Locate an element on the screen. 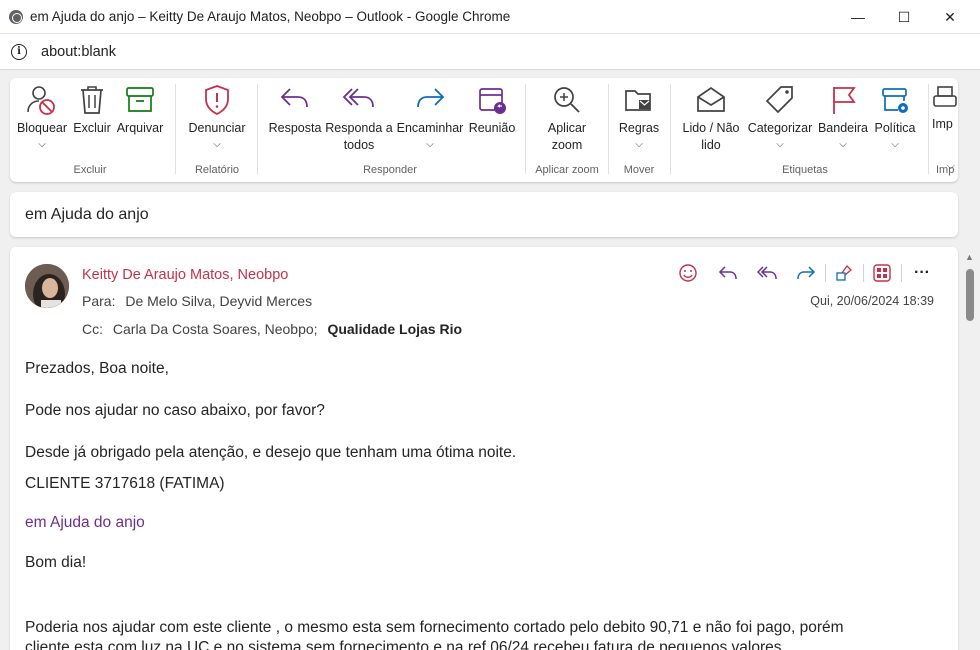 This screenshot has height=650, width=980. globe-icon is located at coordinates (16, 16).